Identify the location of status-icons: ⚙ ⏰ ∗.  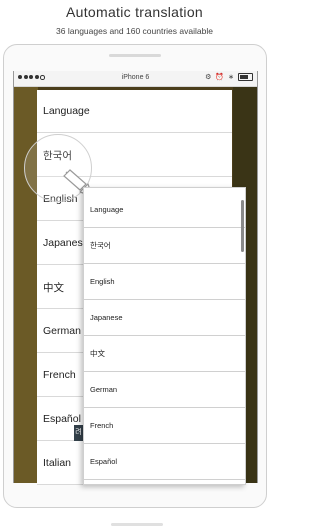
(229, 77).